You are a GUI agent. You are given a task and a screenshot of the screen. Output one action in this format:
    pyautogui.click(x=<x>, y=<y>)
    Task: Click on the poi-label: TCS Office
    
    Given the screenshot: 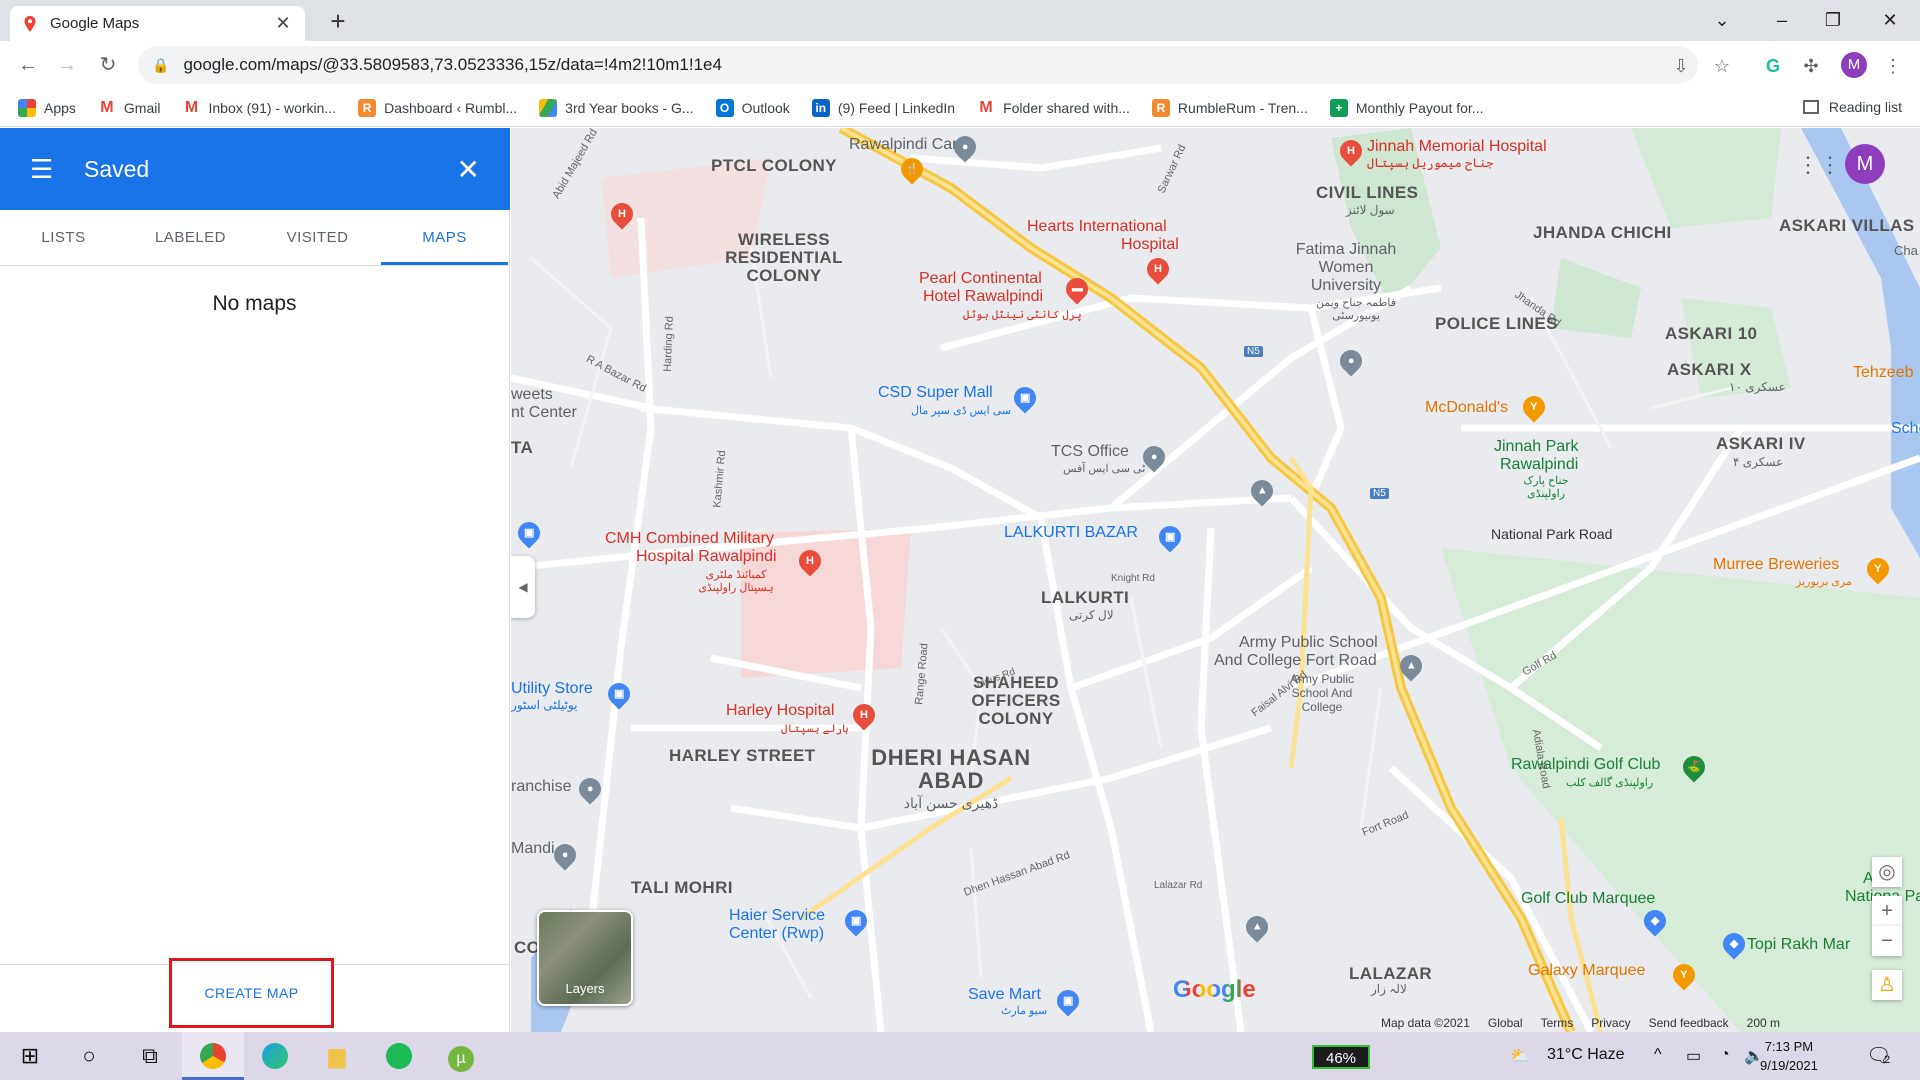 What is the action you would take?
    pyautogui.click(x=1090, y=452)
    